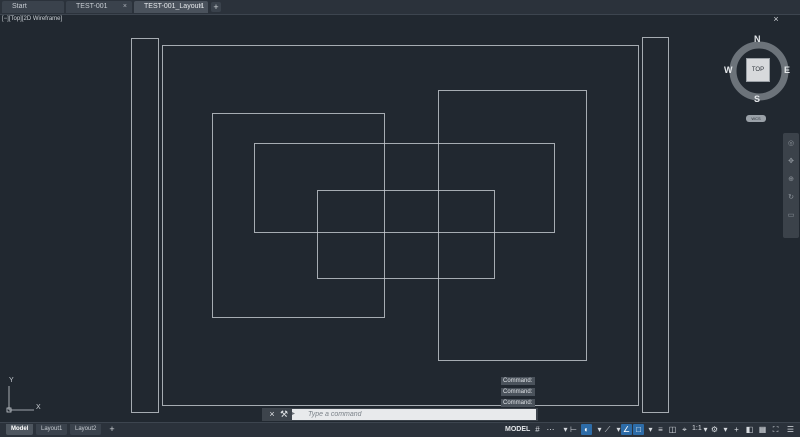 The height and width of the screenshot is (437, 800). What do you see at coordinates (775, 429) in the screenshot?
I see `clean-screen-icon: ⛶` at bounding box center [775, 429].